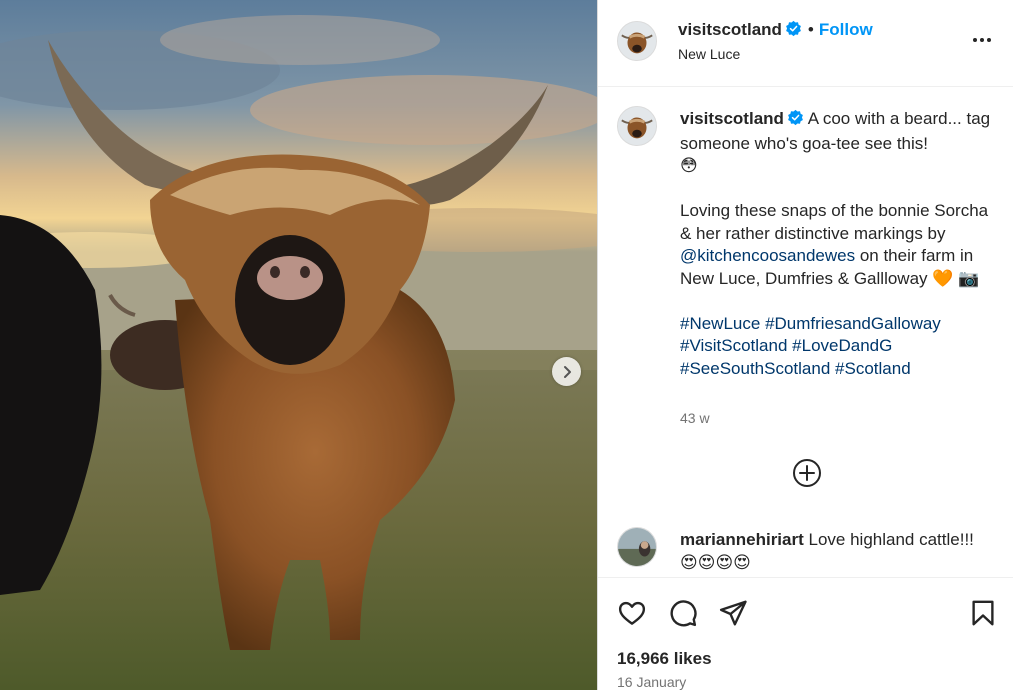 The image size is (1013, 690). I want to click on commenter-username: mariannehiriart, so click(742, 539).